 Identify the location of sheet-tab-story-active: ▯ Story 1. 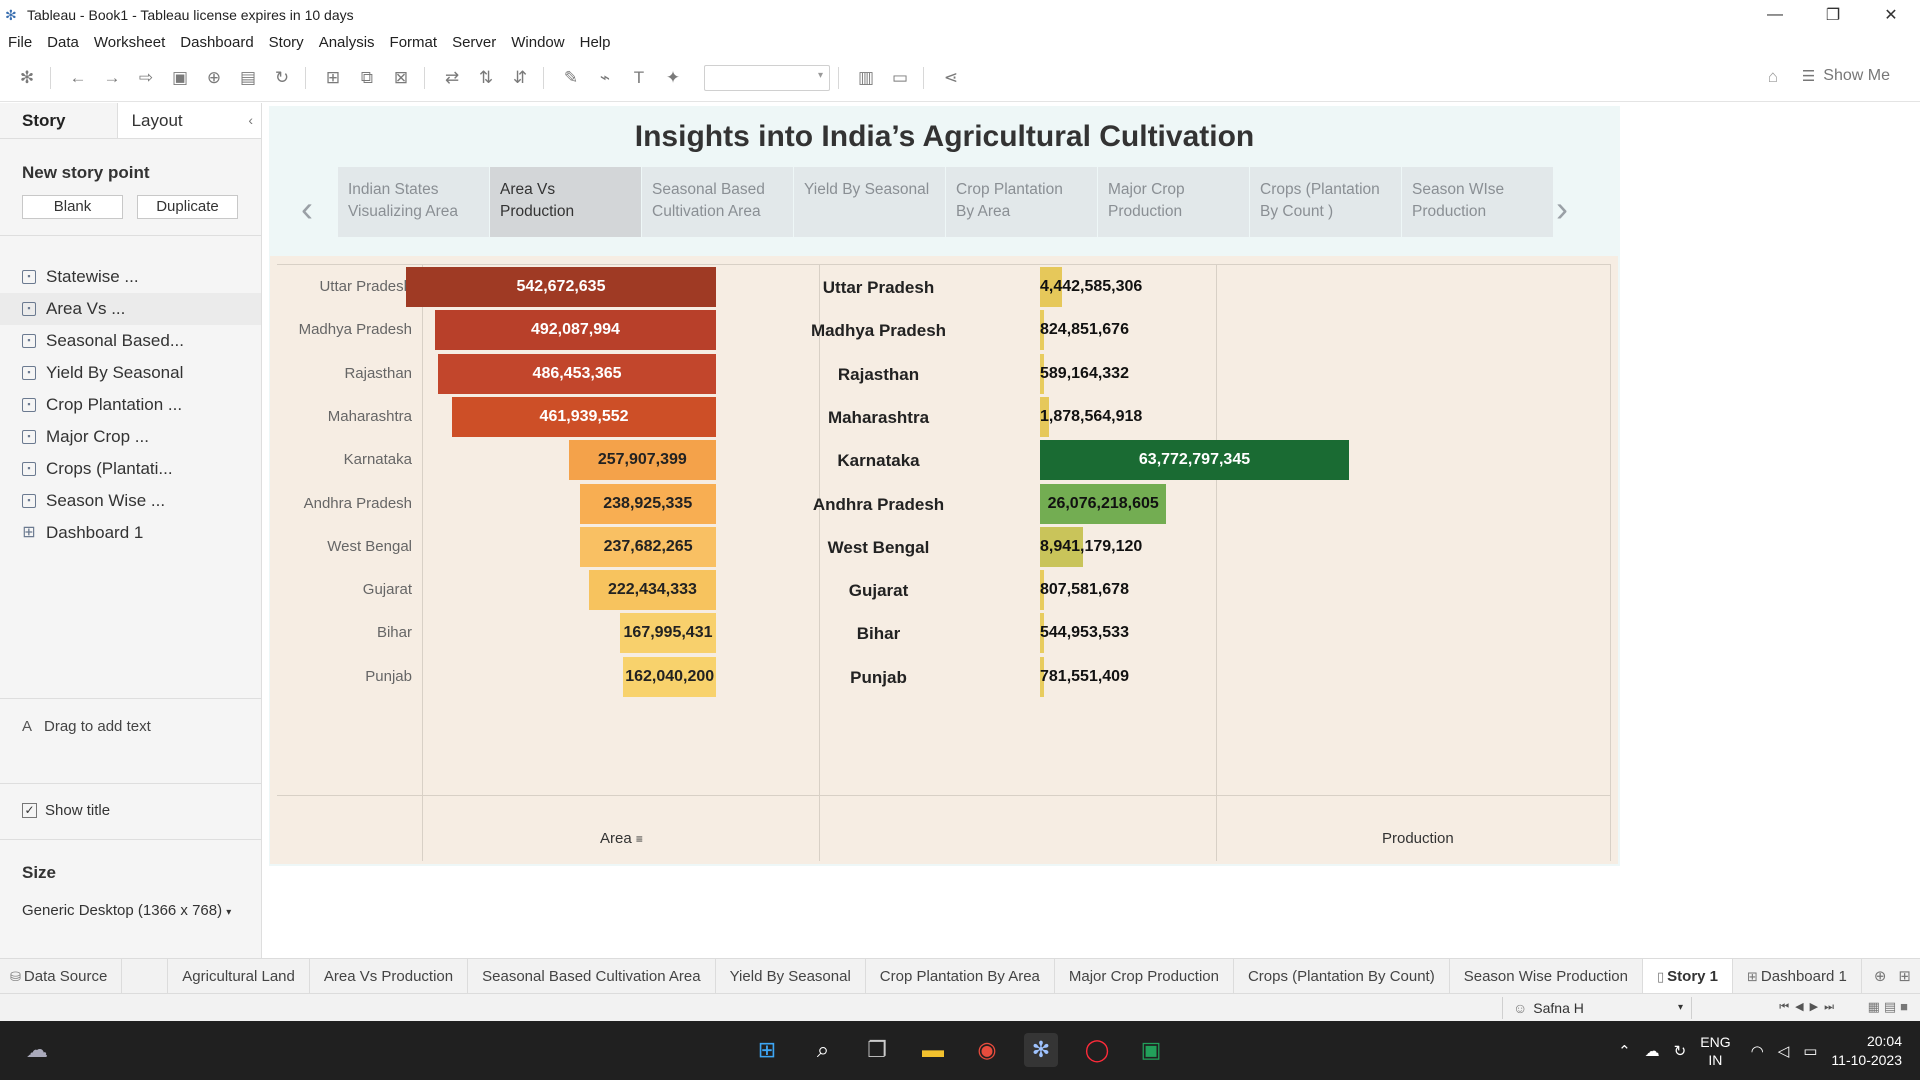
(1688, 976).